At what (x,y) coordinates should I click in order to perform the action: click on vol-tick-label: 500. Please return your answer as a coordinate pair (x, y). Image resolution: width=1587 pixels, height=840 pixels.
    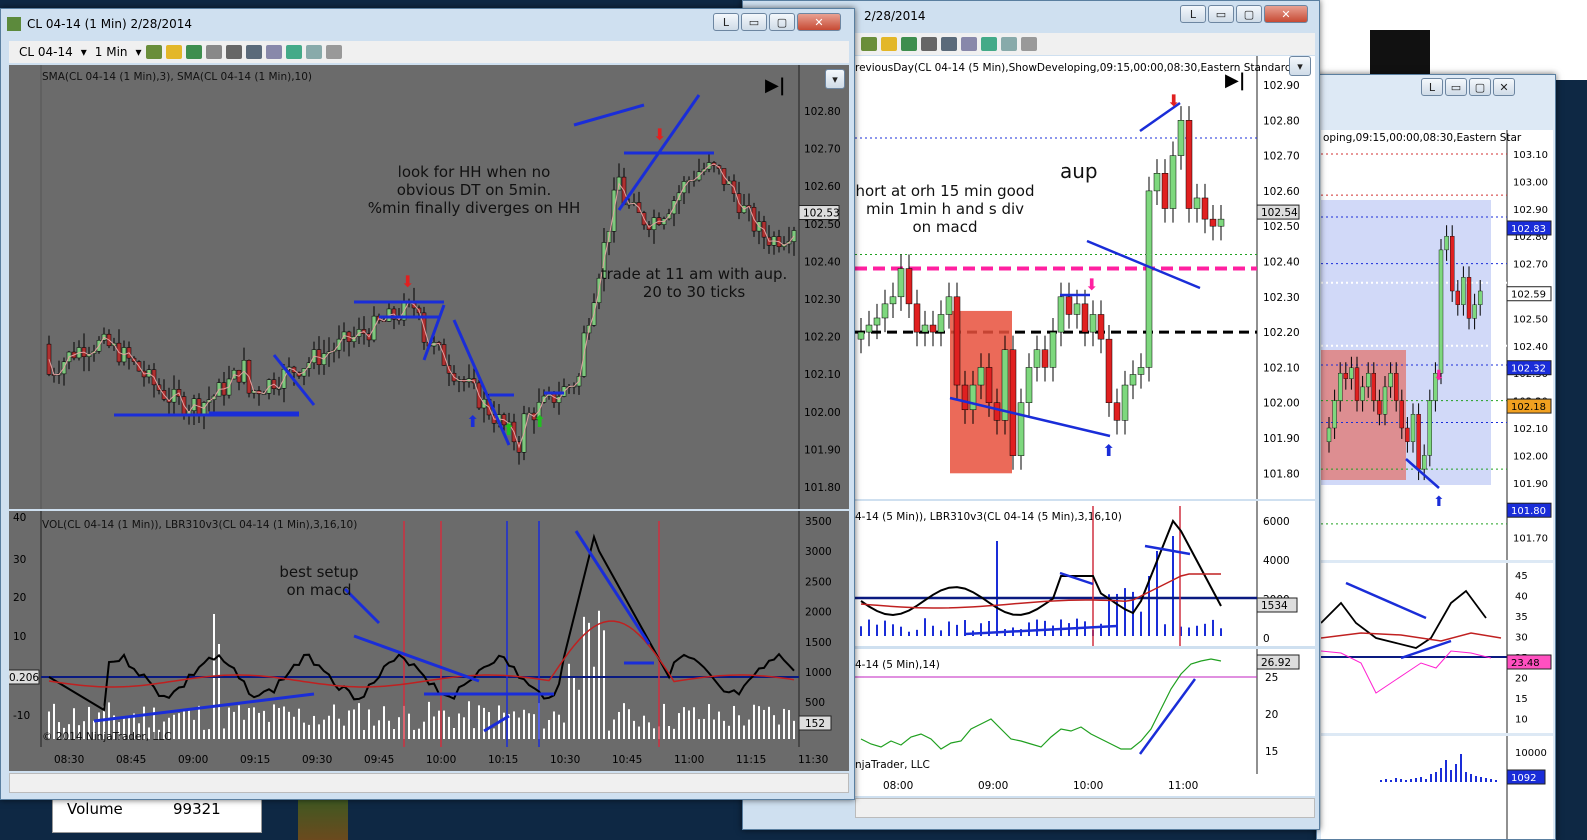
    Looking at the image, I should click on (815, 703).